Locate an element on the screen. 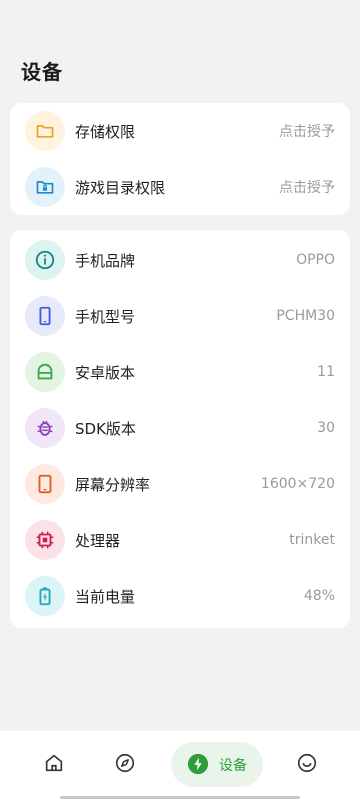 Image resolution: width=360 pixels, height=799 pixels. row-label: 屏幕分辨率 is located at coordinates (113, 484).